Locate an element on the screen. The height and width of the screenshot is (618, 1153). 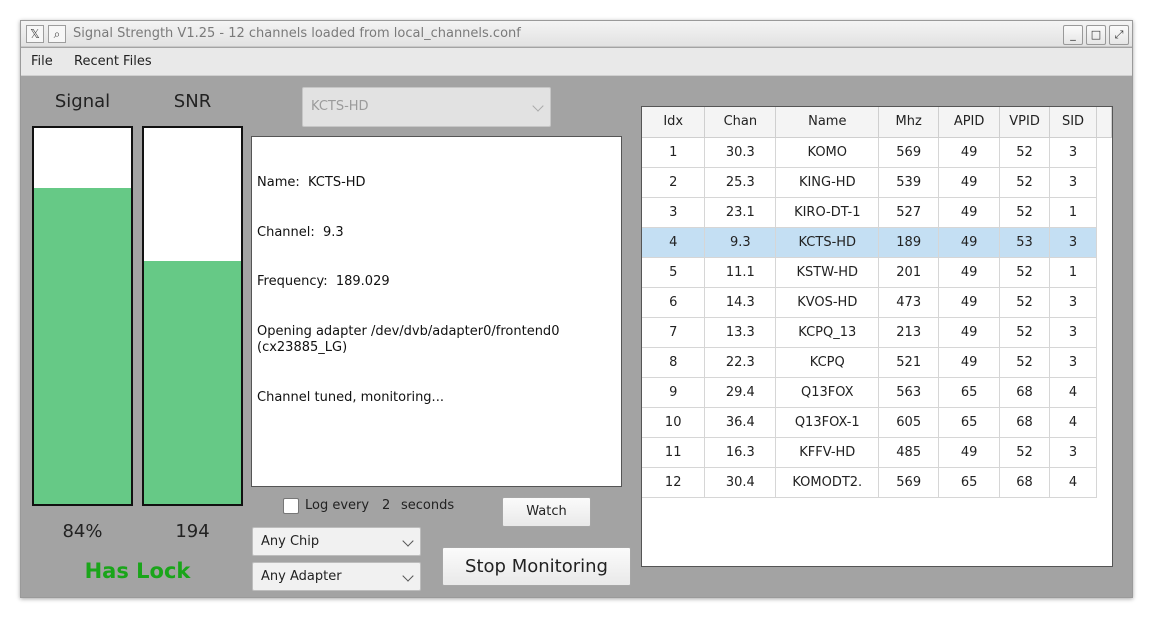
table-row: 2 25.3 KING-HD 539 49 52 3 is located at coordinates (877, 182).